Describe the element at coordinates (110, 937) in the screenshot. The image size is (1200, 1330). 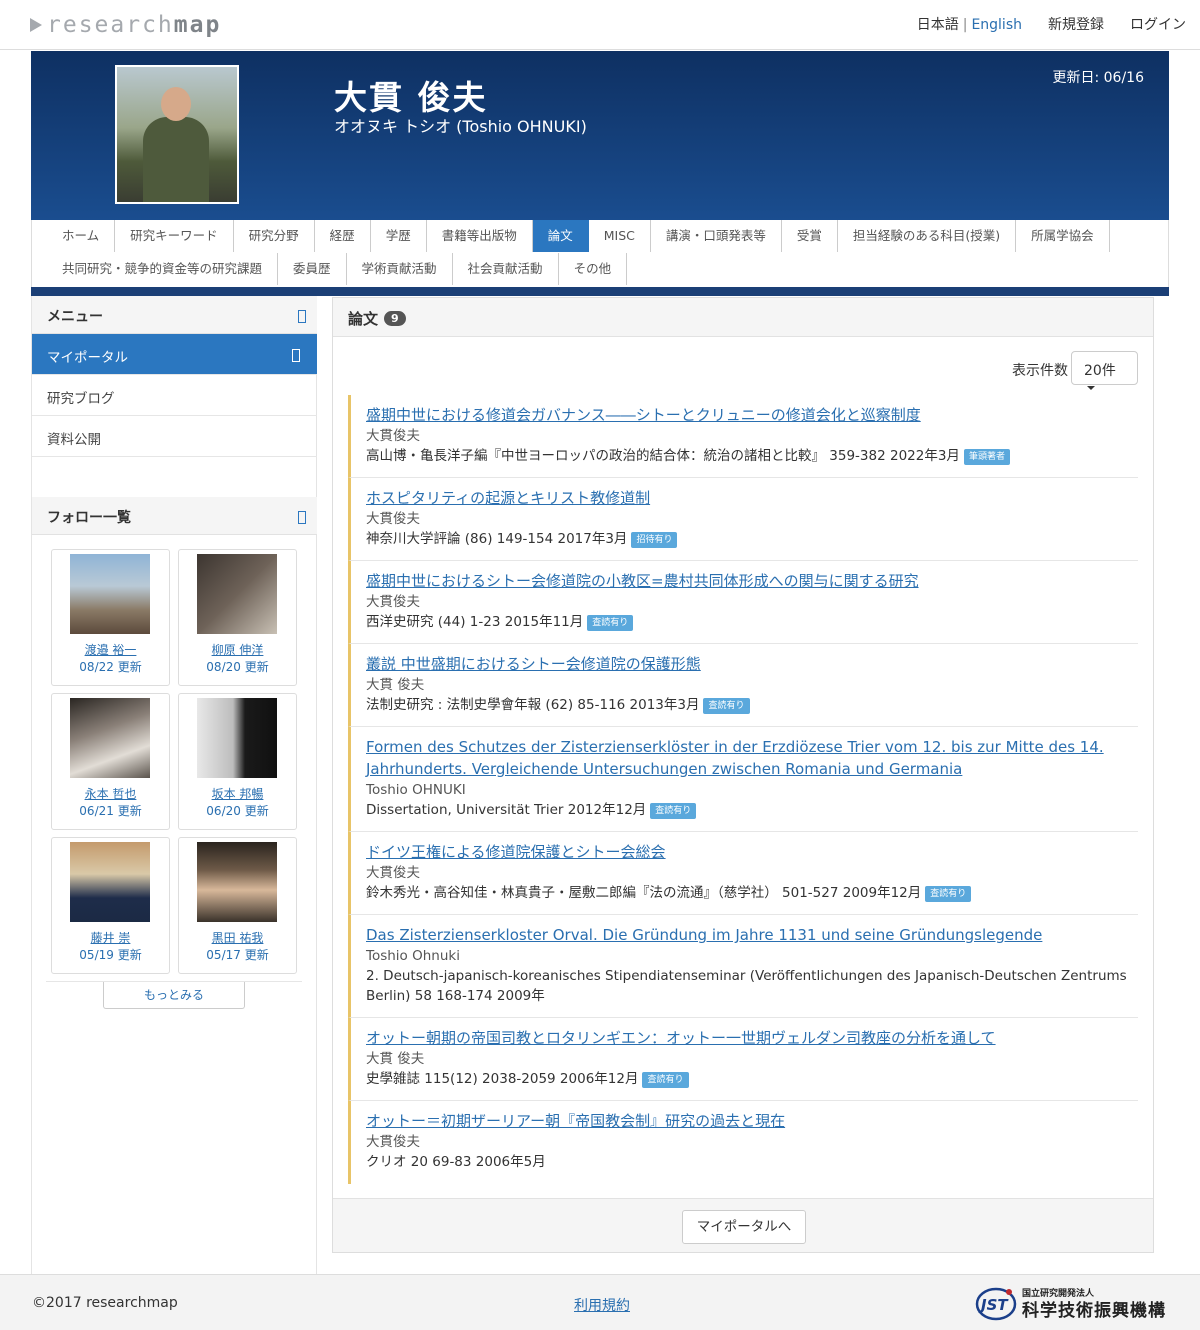
I see `follow-name-link: 藤井 崇` at that location.